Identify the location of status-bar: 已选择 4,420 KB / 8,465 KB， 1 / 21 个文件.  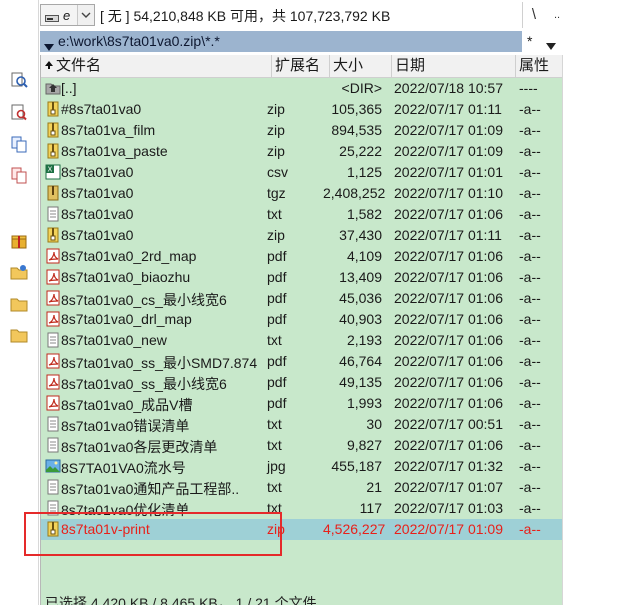
(181, 600).